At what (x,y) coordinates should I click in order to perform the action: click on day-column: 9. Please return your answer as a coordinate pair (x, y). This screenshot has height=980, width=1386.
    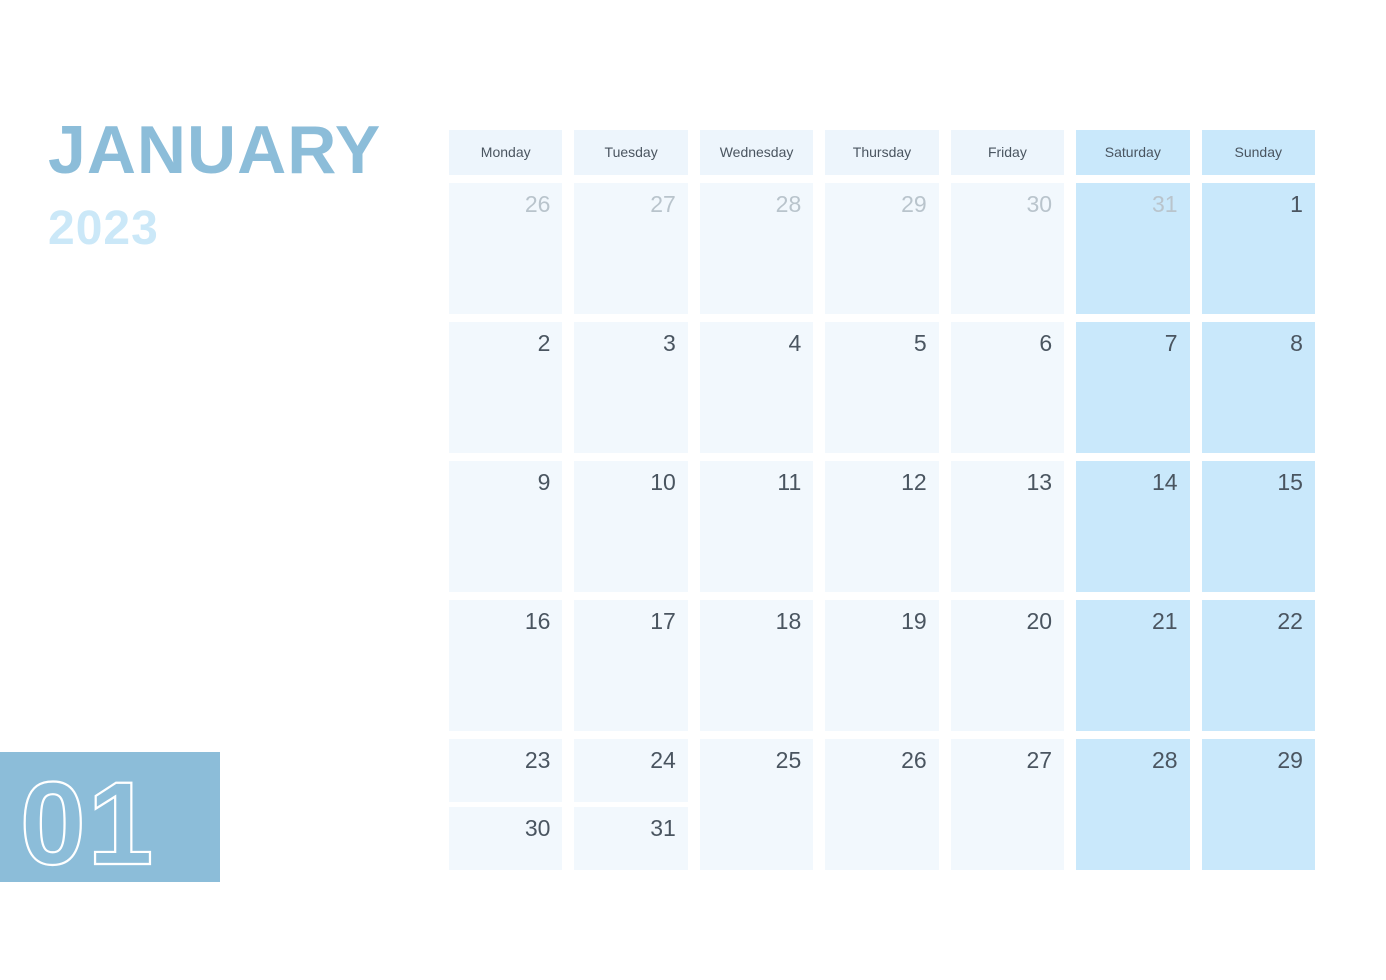
    Looking at the image, I should click on (506, 526).